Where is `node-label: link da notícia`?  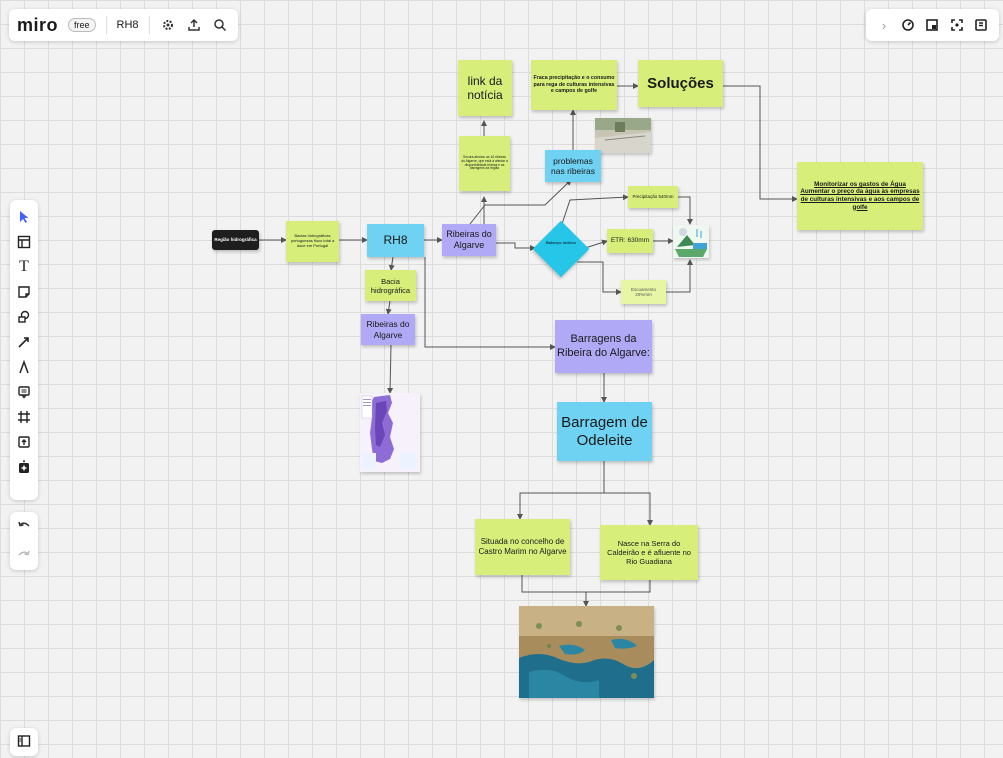
node-label: link da notícia is located at coordinates (485, 87).